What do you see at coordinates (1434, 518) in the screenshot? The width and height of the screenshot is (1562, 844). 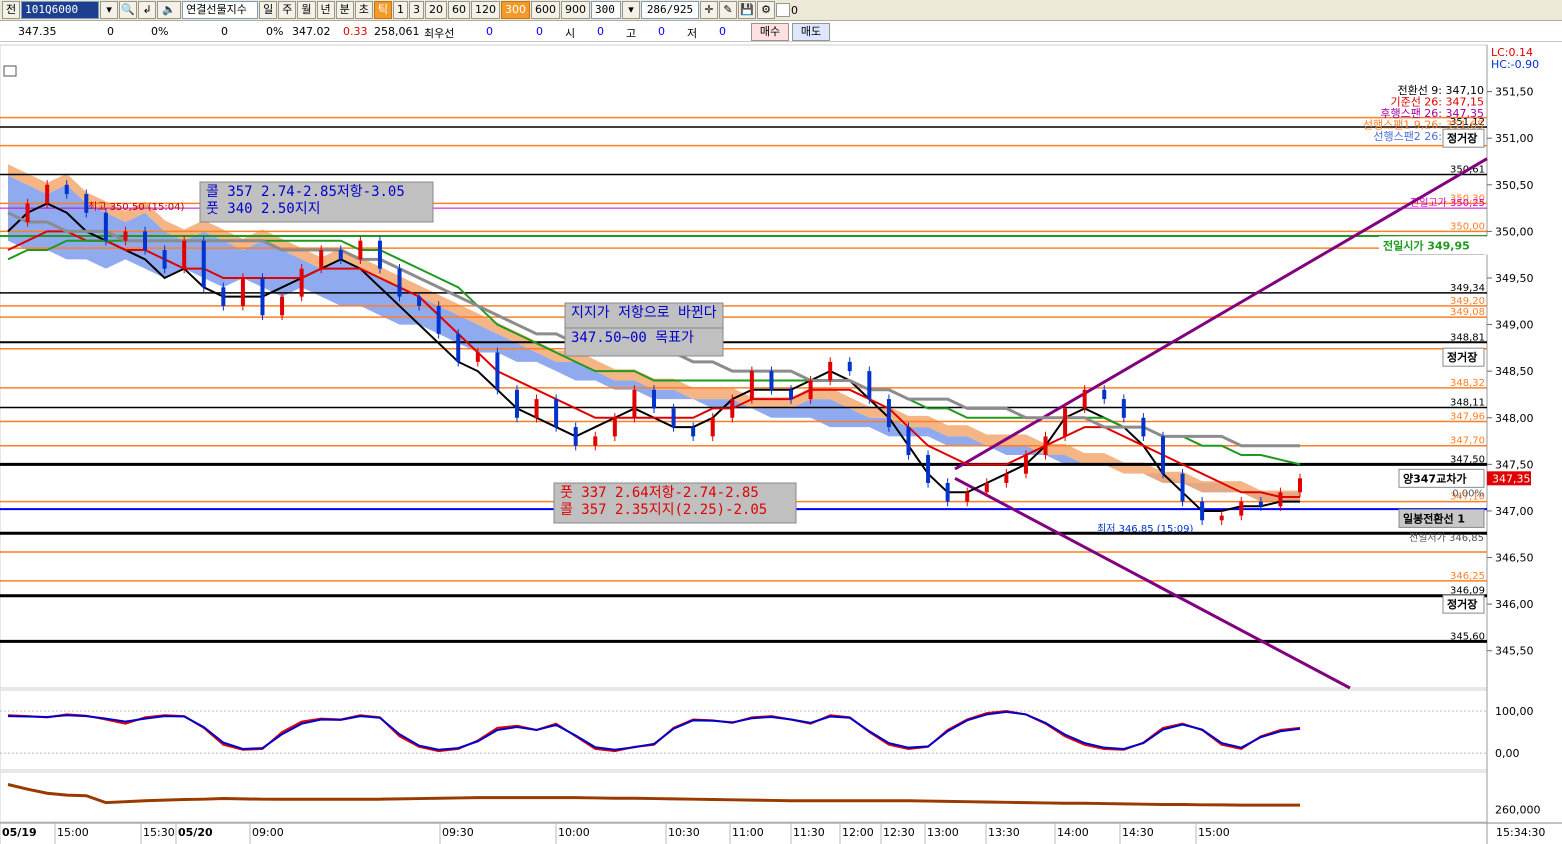 I see `right-tag-5: 일봉전환선 1` at bounding box center [1434, 518].